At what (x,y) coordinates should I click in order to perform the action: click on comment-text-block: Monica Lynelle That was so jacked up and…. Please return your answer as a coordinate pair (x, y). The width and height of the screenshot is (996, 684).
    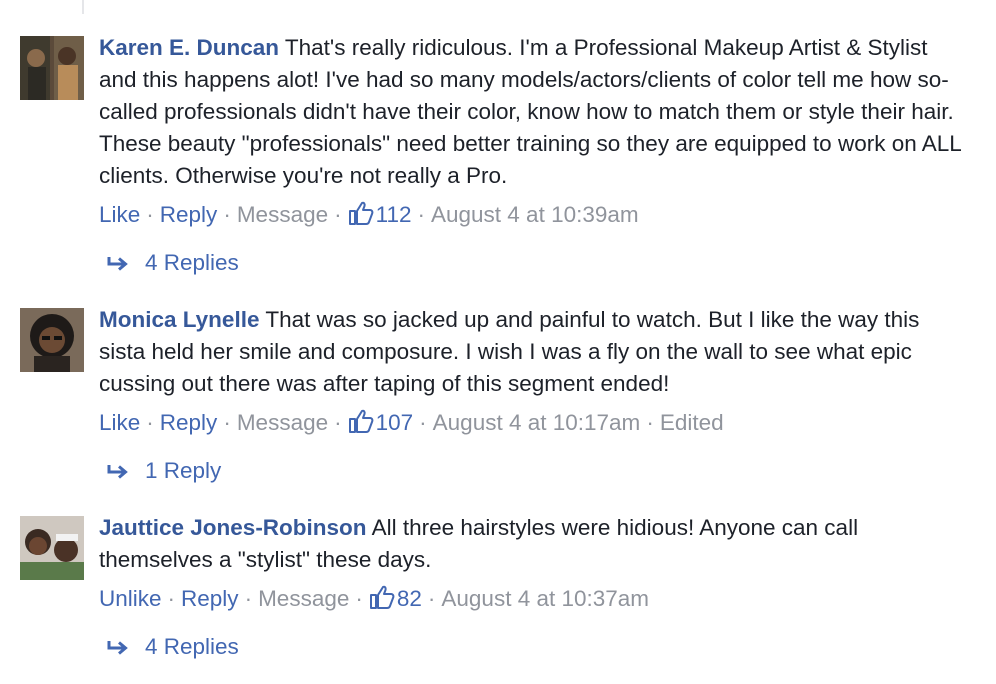
    Looking at the image, I should click on (534, 352).